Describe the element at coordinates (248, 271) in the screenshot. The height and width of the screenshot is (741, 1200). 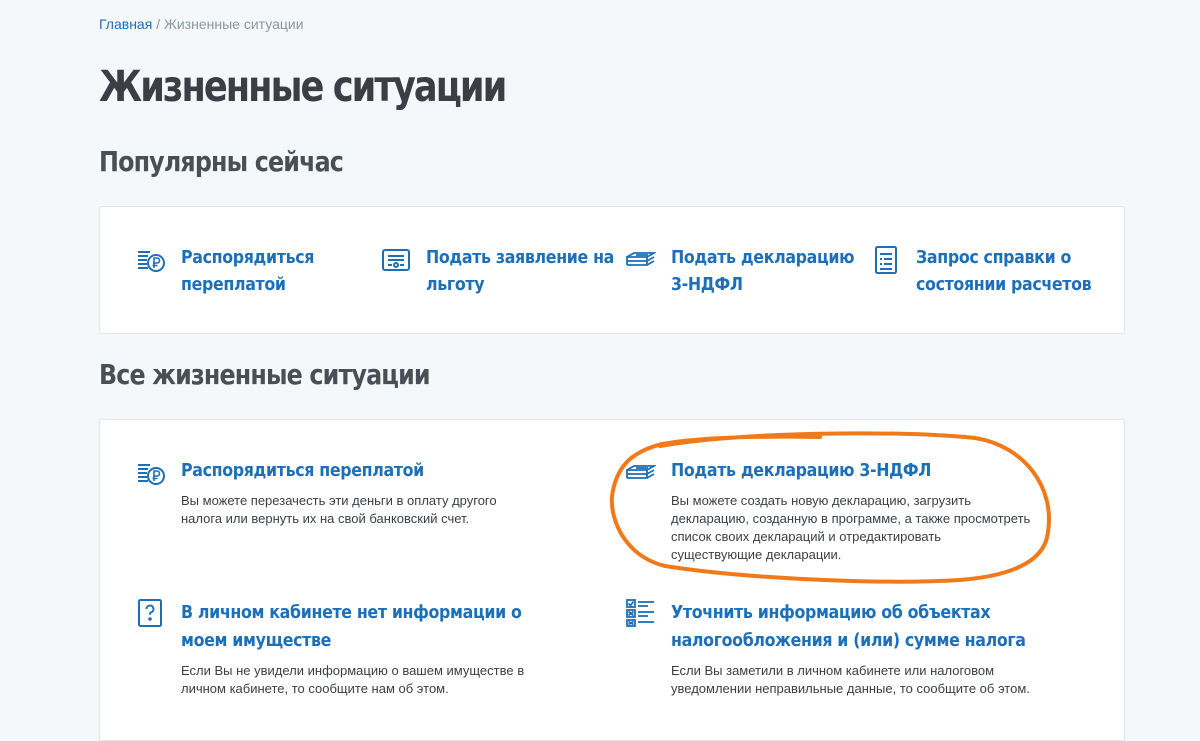
I see `popular-item-label: Распорядиться переплатой` at that location.